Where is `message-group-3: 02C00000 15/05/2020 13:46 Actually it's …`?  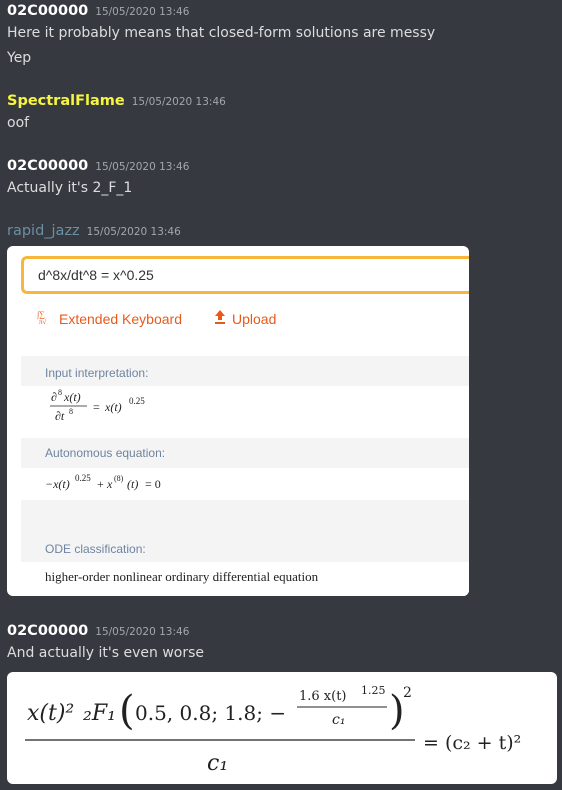 message-group-3: 02C00000 15/05/2020 13:46 Actually it's … is located at coordinates (98, 178).